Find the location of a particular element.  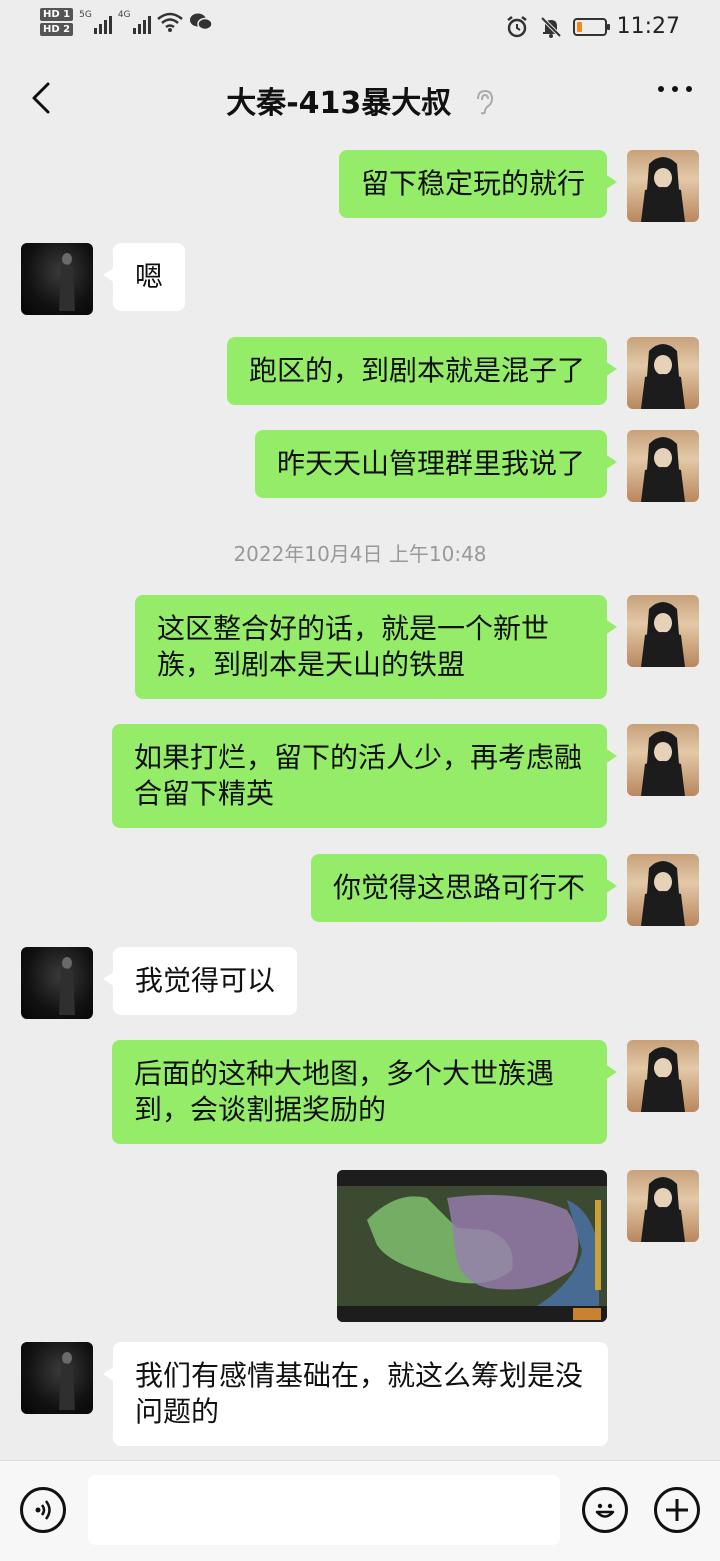

alarm-icon is located at coordinates (516, 26).